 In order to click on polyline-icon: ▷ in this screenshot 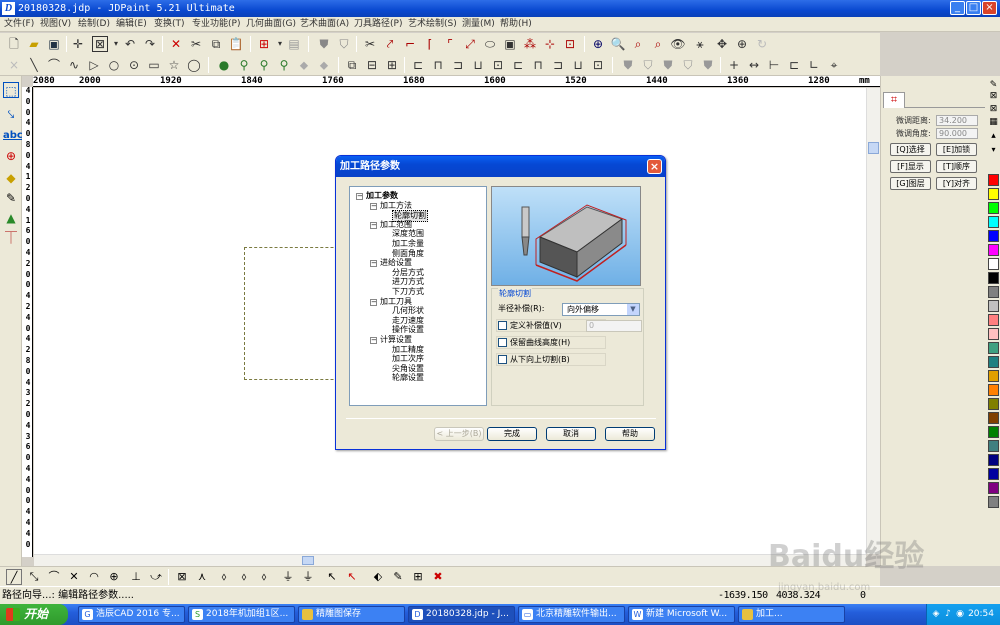, I will do `click(94, 65)`.